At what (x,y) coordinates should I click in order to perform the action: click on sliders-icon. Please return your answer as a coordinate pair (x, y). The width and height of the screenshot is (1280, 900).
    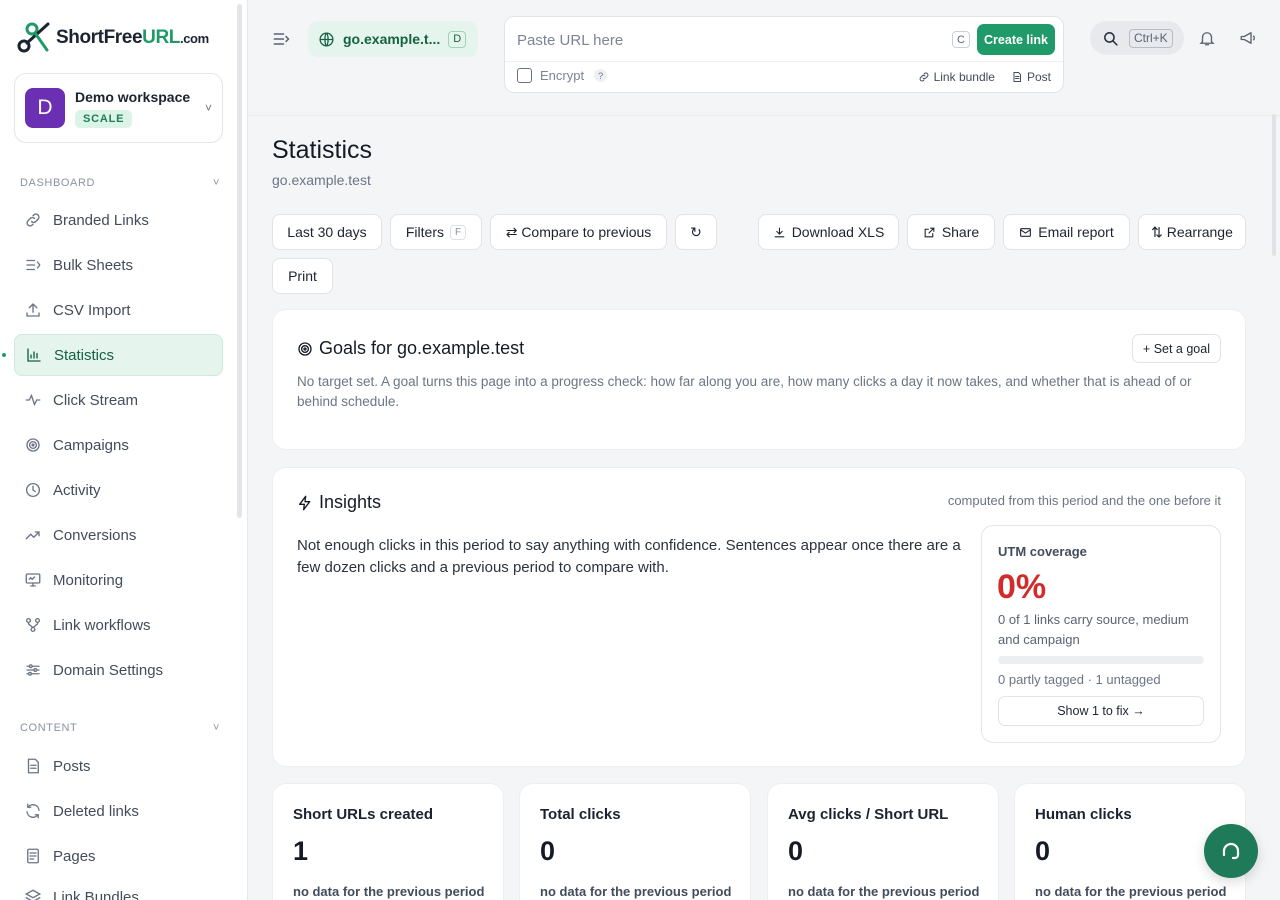
    Looking at the image, I should click on (33, 670).